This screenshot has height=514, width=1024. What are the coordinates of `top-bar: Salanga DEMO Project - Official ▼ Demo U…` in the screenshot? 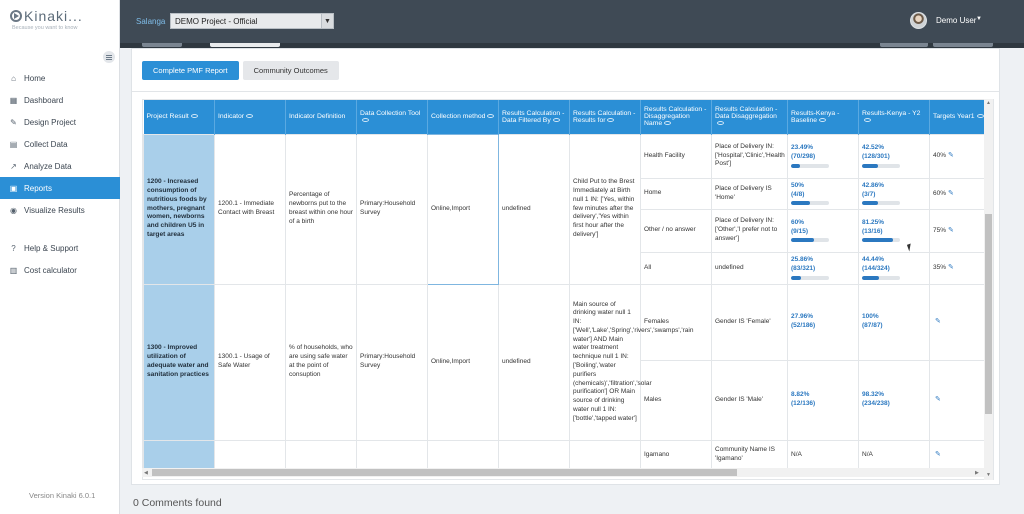 It's located at (572, 21).